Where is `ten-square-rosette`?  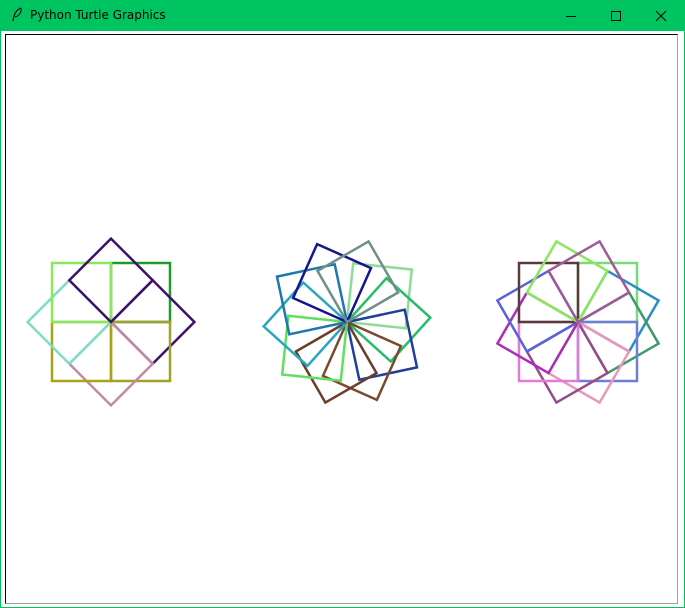 ten-square-rosette is located at coordinates (347, 322).